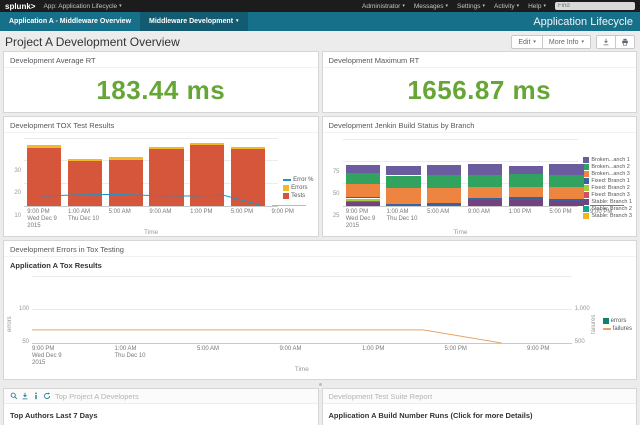  I want to click on legend-label: Fixed: Branch 2, so click(610, 187).